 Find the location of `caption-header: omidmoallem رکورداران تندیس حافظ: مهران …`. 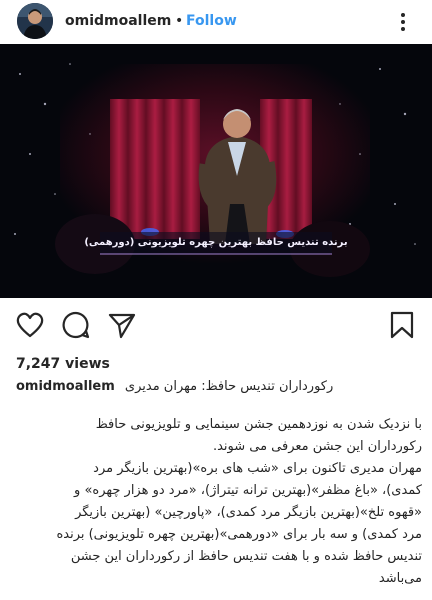

caption-header: omidmoallem رکورداران تندیس حافظ: مهران … is located at coordinates (216, 386).